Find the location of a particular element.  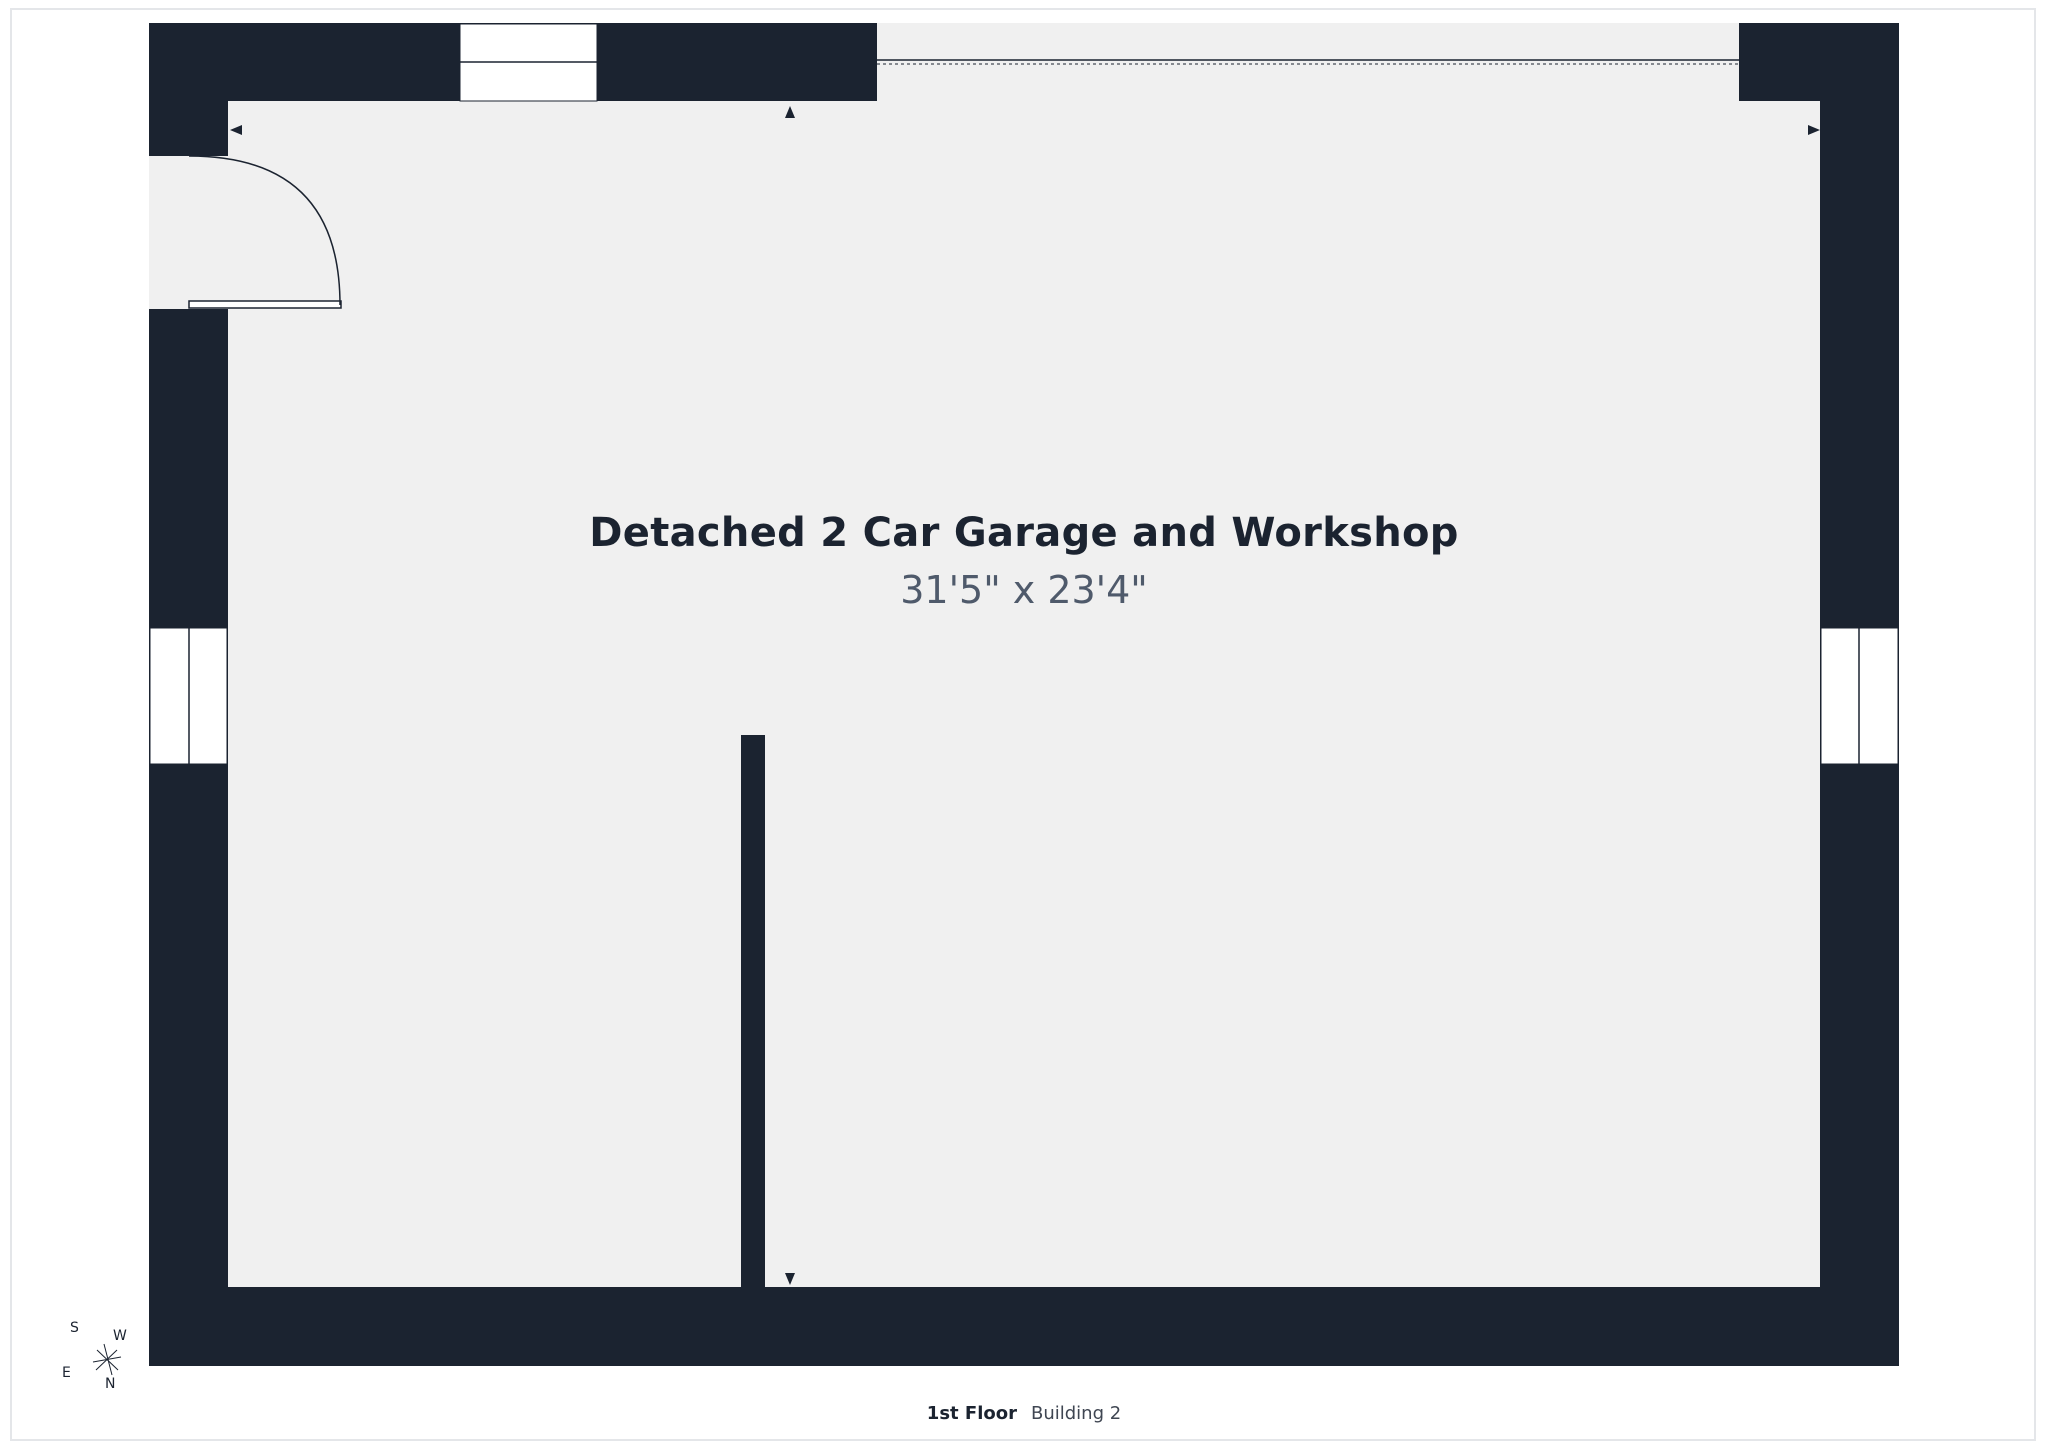

building-label: Building 2 is located at coordinates (1076, 1413).